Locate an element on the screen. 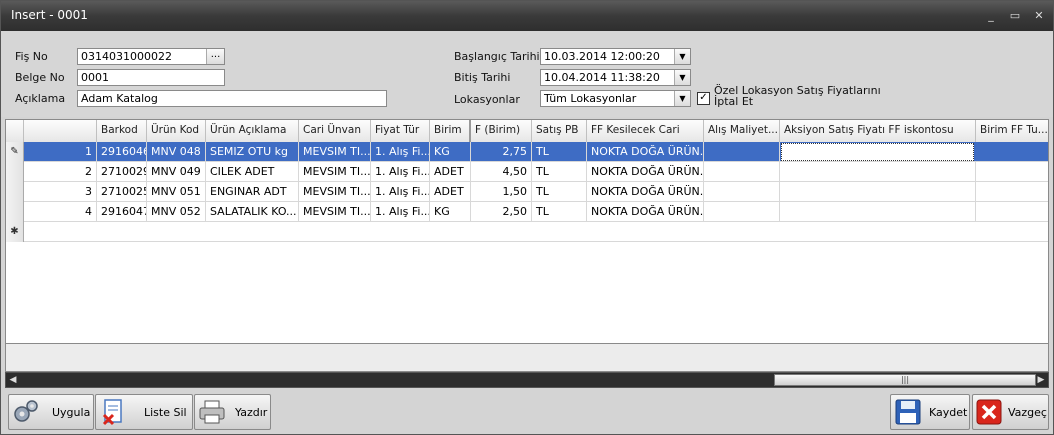 This screenshot has height=435, width=1054. urun-kod-cell: MNV 048 is located at coordinates (176, 152).